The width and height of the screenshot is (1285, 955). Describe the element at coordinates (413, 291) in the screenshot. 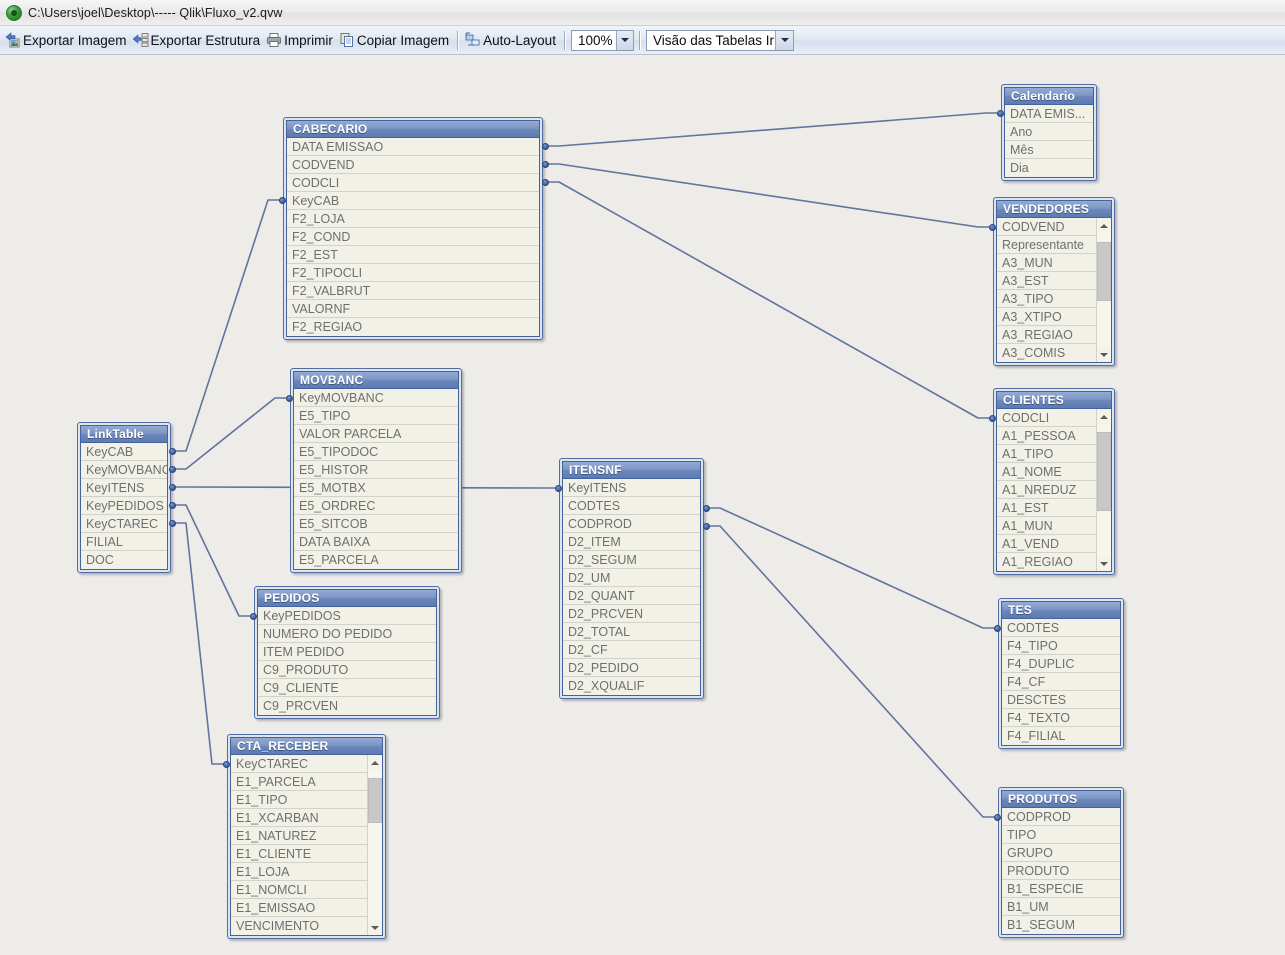

I see `field-row: F2_VALBRUT` at that location.